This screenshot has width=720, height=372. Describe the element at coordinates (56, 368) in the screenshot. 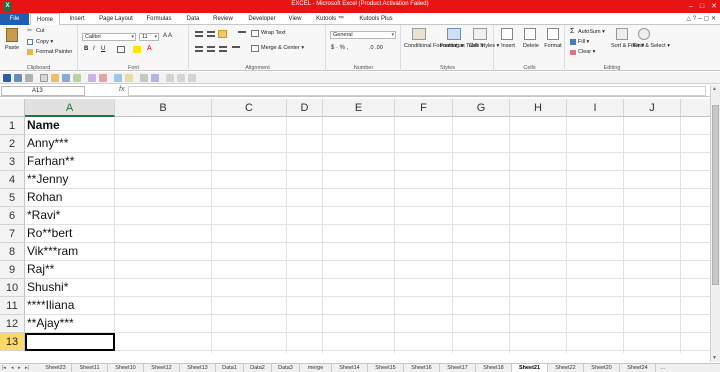

I see `sheet-tab: Sheet23` at that location.